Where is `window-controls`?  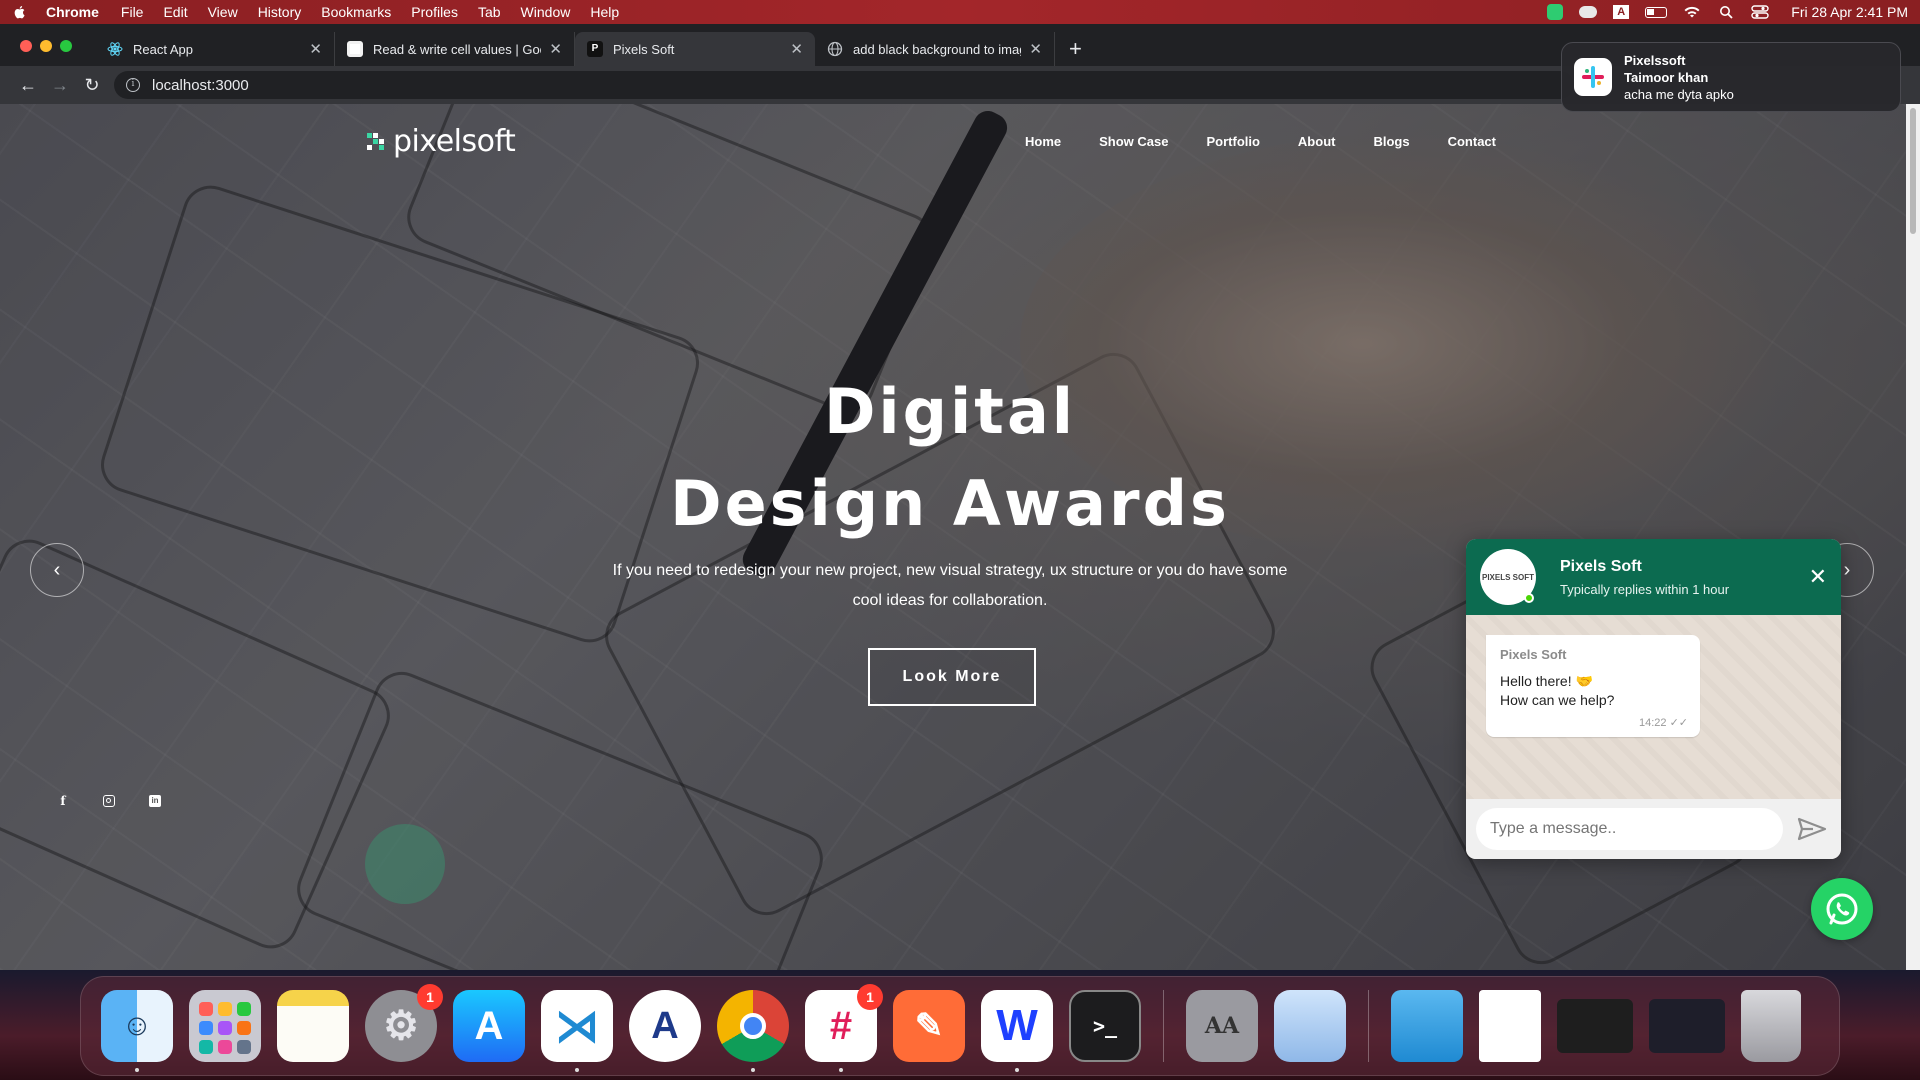
window-controls is located at coordinates (46, 46).